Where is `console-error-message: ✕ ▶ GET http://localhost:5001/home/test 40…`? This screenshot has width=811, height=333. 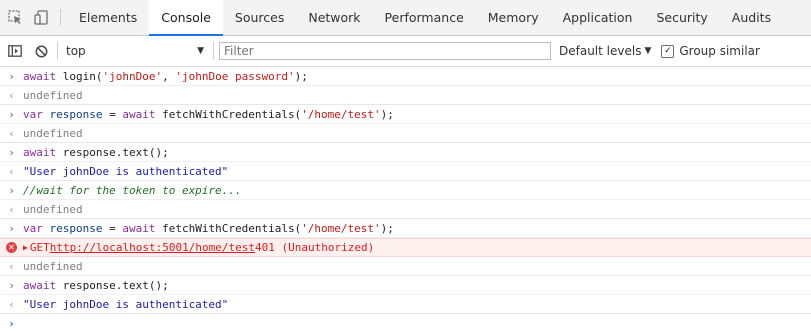 console-error-message: ✕ ▶ GET http://localhost:5001/home/test 40… is located at coordinates (405, 247).